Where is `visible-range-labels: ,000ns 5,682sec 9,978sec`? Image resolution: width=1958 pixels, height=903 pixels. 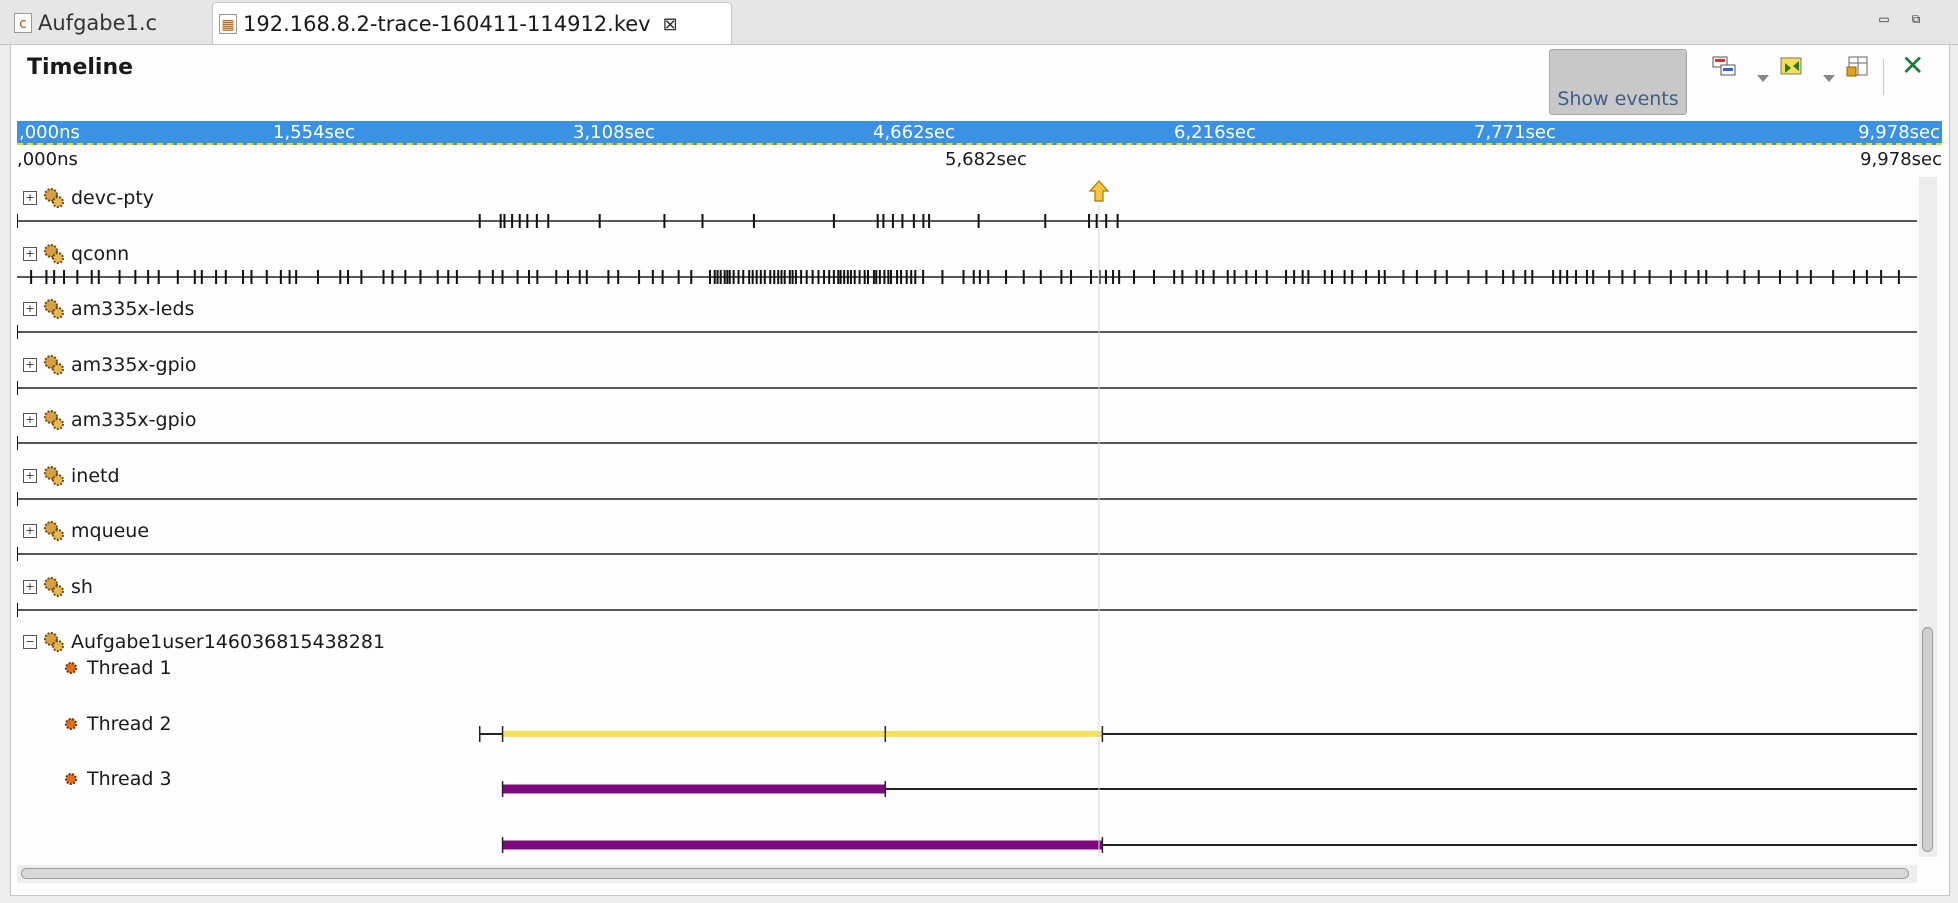
visible-range-labels: ,000ns 5,682sec 9,978sec is located at coordinates (979, 160).